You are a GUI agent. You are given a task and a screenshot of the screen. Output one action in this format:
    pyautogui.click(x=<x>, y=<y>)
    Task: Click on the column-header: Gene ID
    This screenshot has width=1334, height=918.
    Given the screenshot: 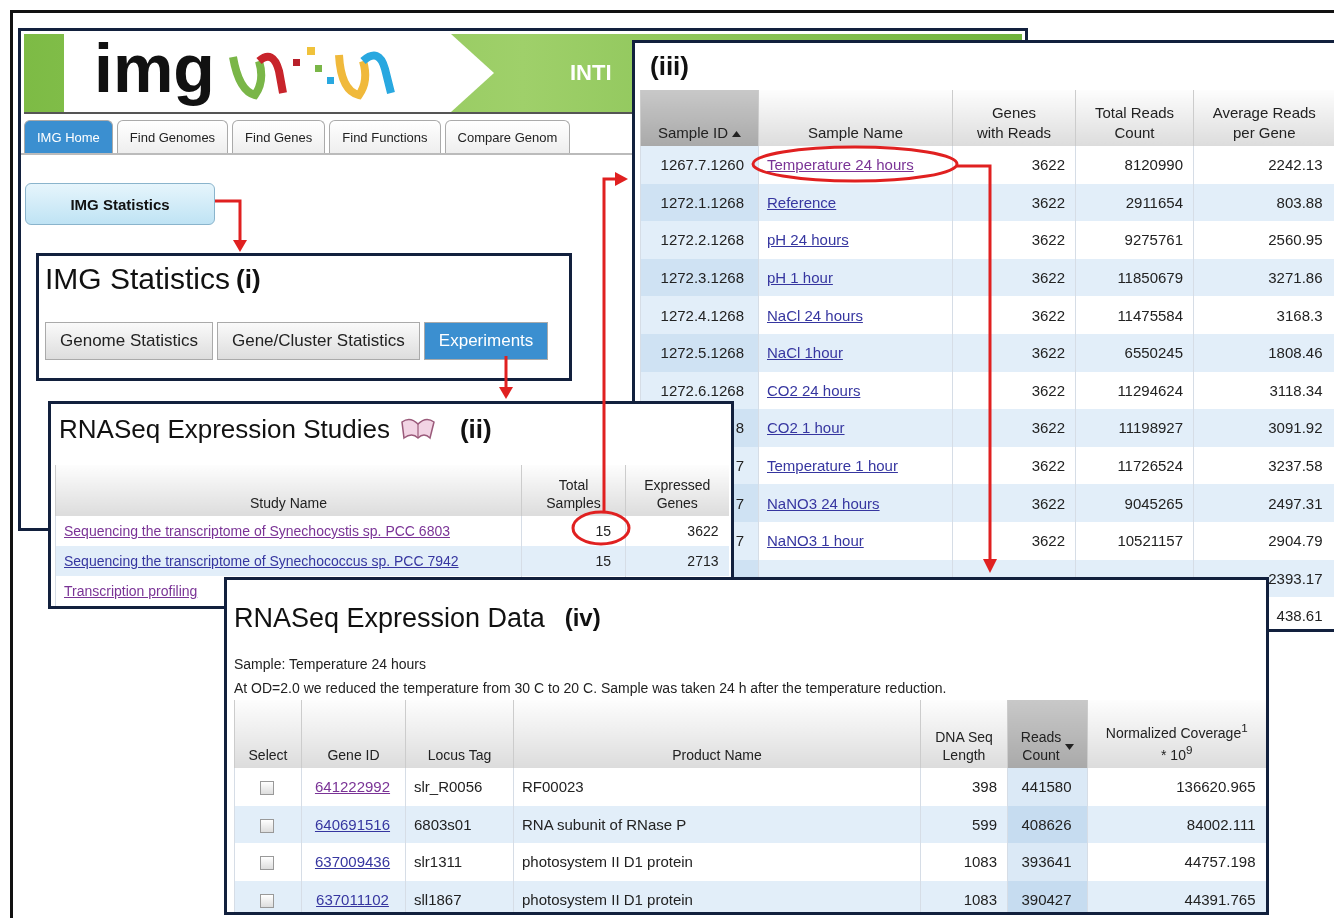 What is the action you would take?
    pyautogui.click(x=353, y=734)
    